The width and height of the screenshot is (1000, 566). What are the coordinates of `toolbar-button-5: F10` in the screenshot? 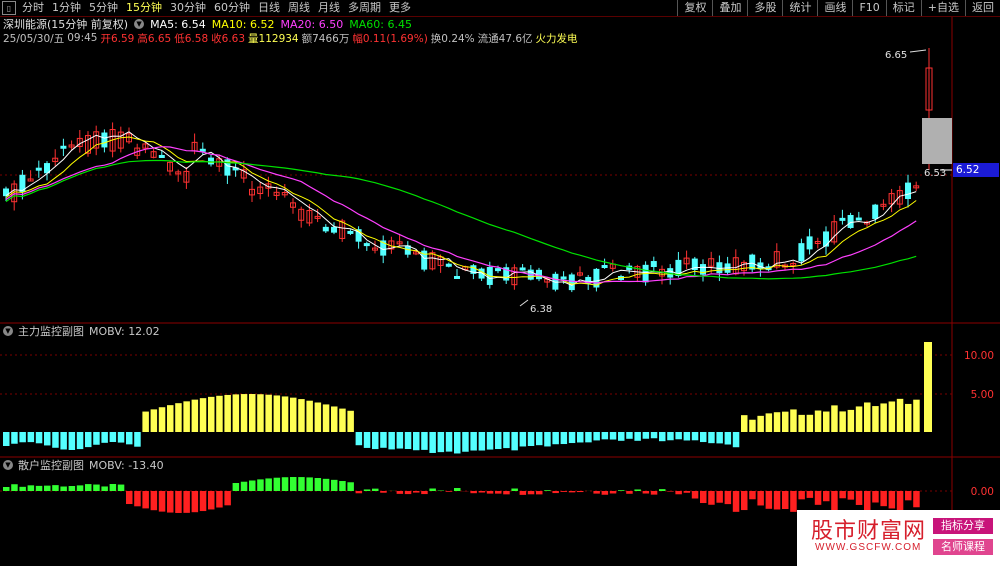 It's located at (868, 8).